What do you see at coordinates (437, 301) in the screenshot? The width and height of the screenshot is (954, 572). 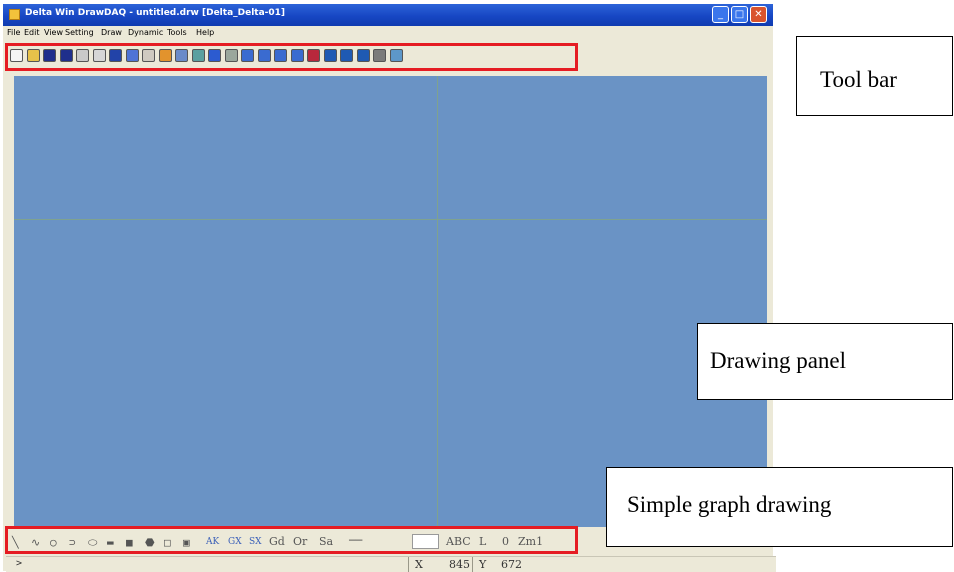 I see `grid-line-vertical` at bounding box center [437, 301].